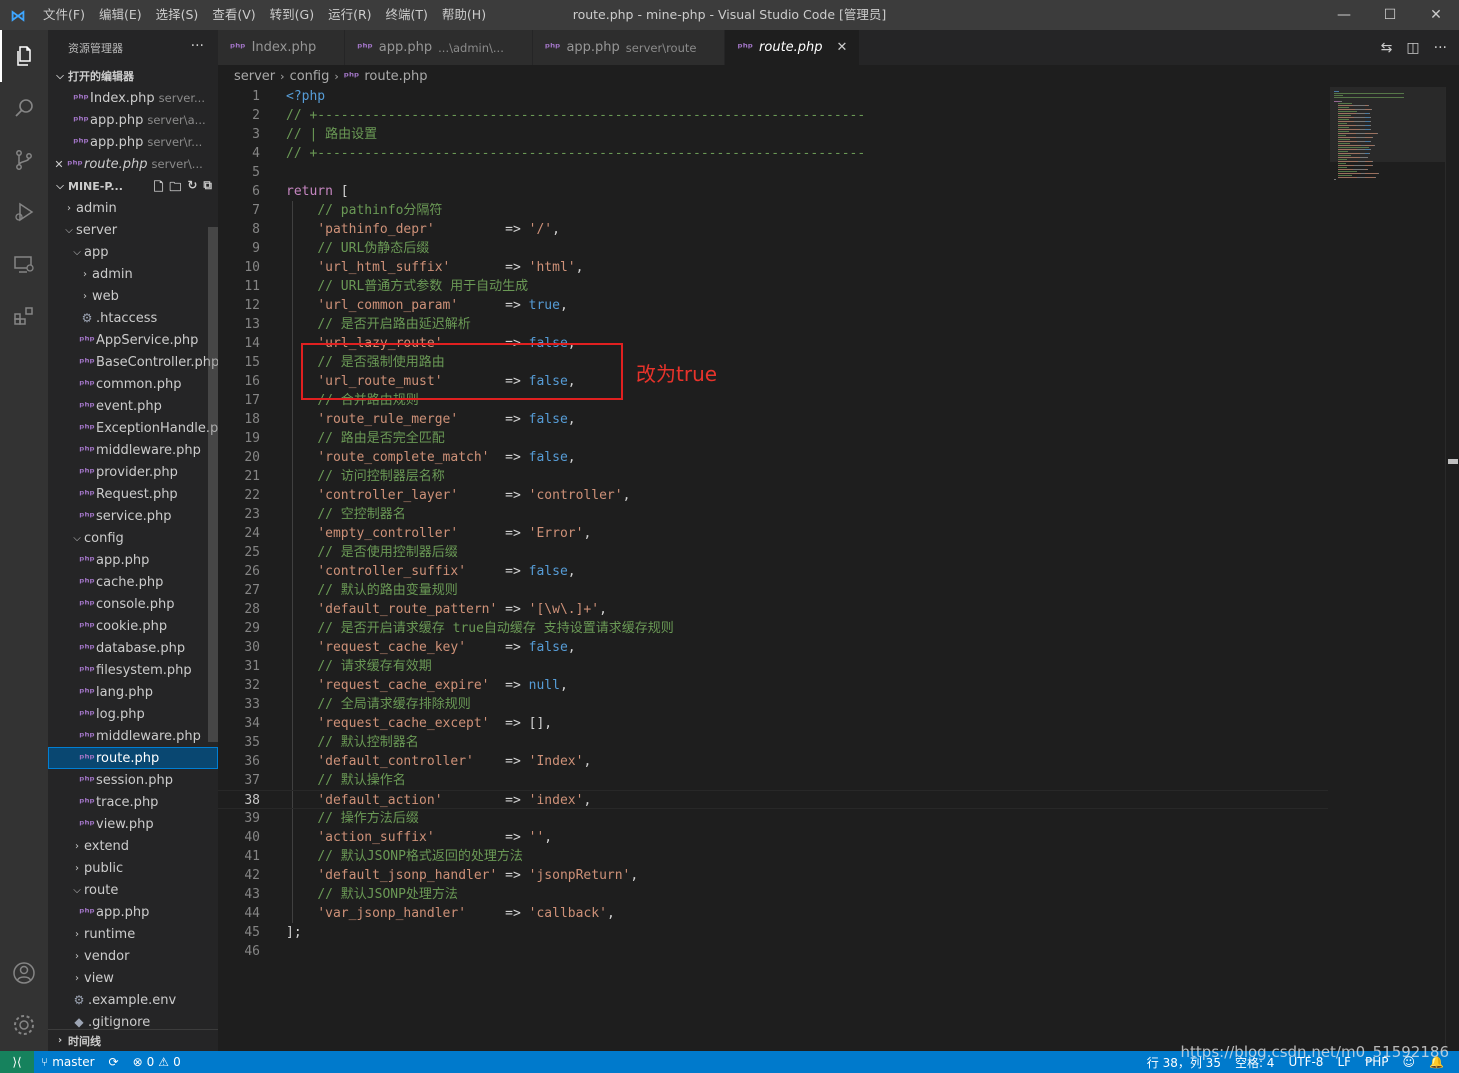 This screenshot has width=1459, height=1073. Describe the element at coordinates (842, 47) in the screenshot. I see `close-tab-icon: ✕` at that location.